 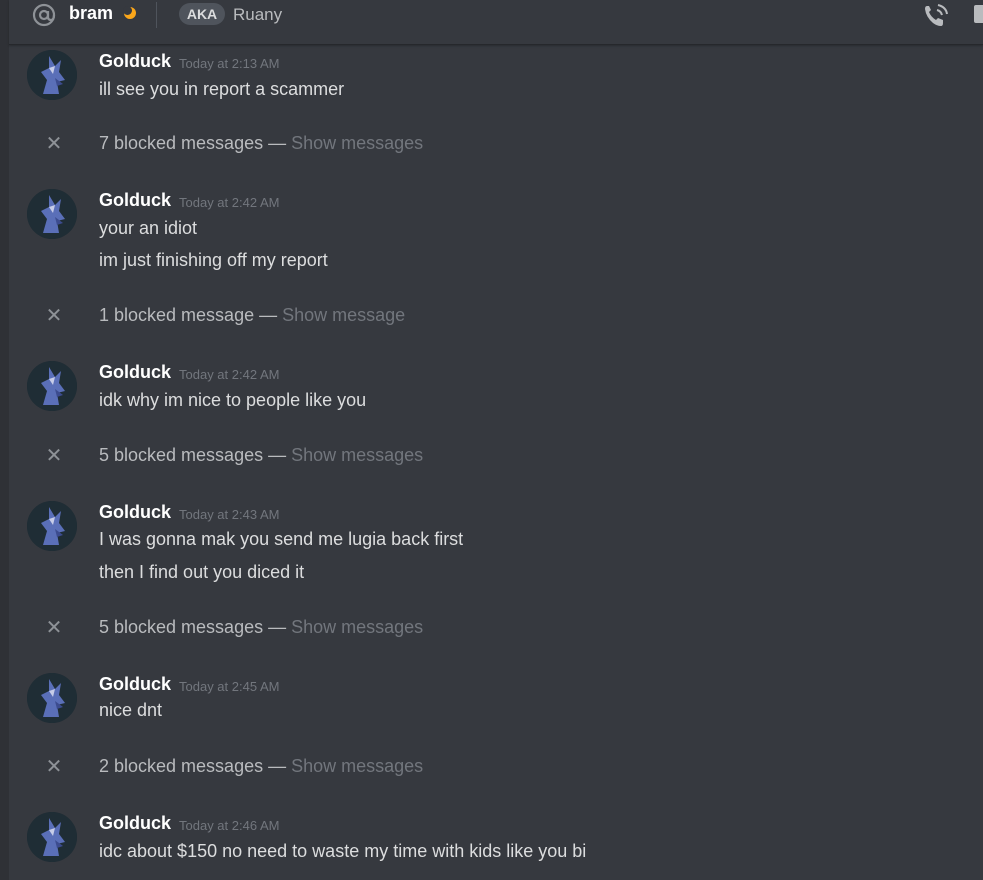 I want to click on blocked-messages-row: ✕ 2 blocked messages — Show messages, so click(x=496, y=767).